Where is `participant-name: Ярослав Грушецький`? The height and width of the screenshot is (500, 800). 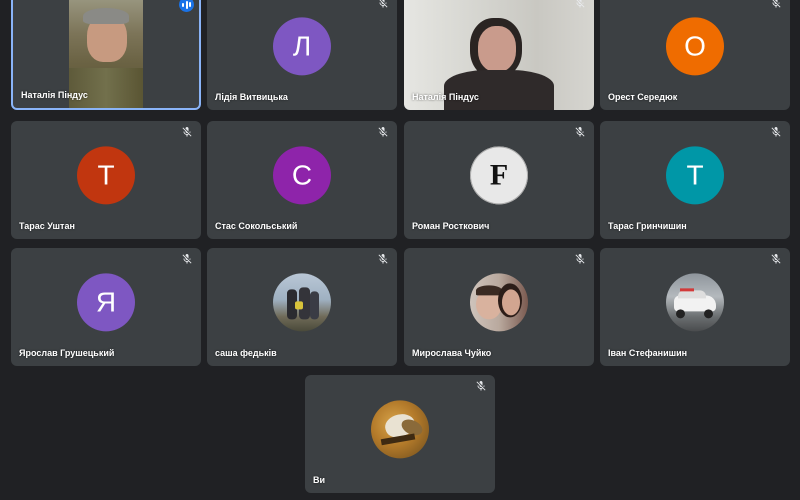 participant-name: Ярослав Грушецький is located at coordinates (67, 353).